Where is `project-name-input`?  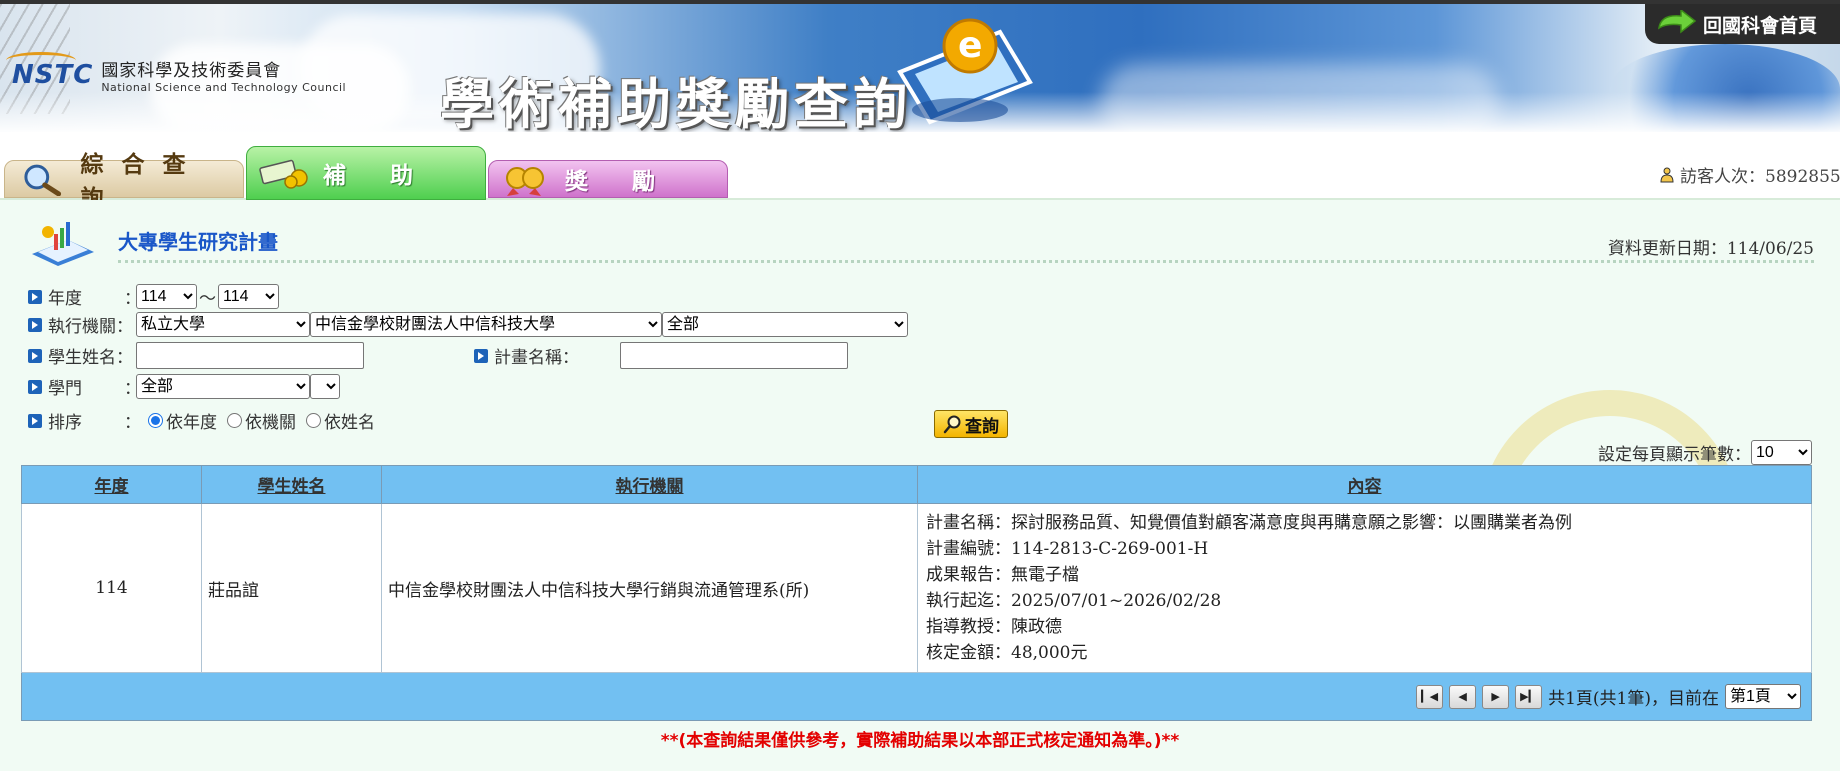
project-name-input is located at coordinates (734, 355).